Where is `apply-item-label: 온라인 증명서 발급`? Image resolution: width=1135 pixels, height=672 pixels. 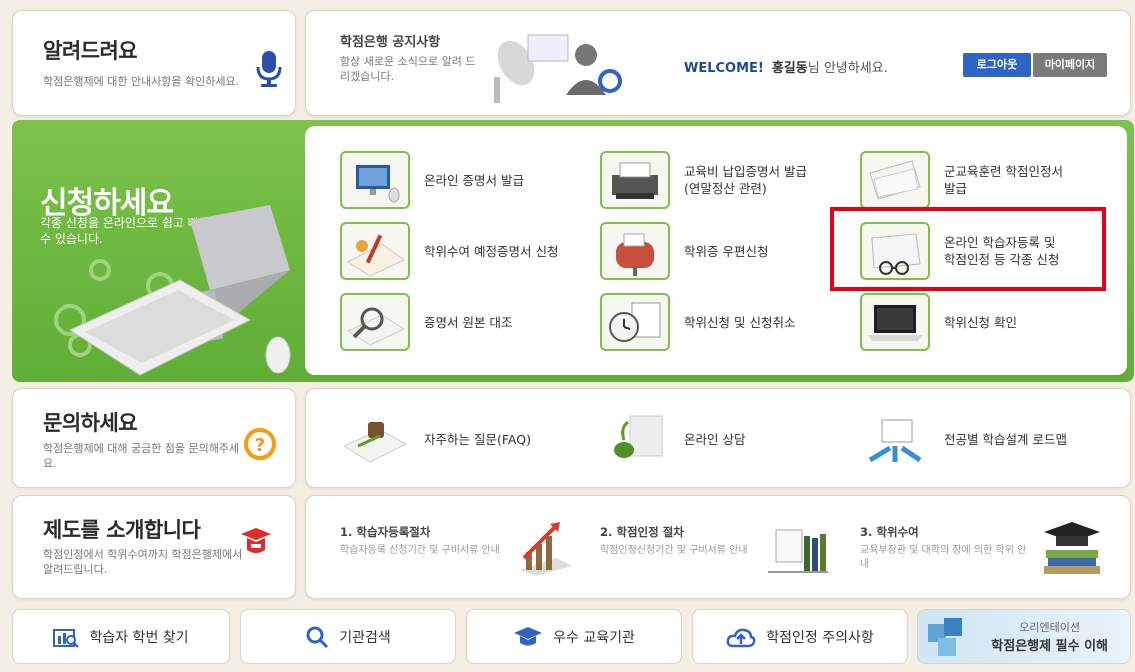 apply-item-label: 온라인 증명서 발급 is located at coordinates (474, 180).